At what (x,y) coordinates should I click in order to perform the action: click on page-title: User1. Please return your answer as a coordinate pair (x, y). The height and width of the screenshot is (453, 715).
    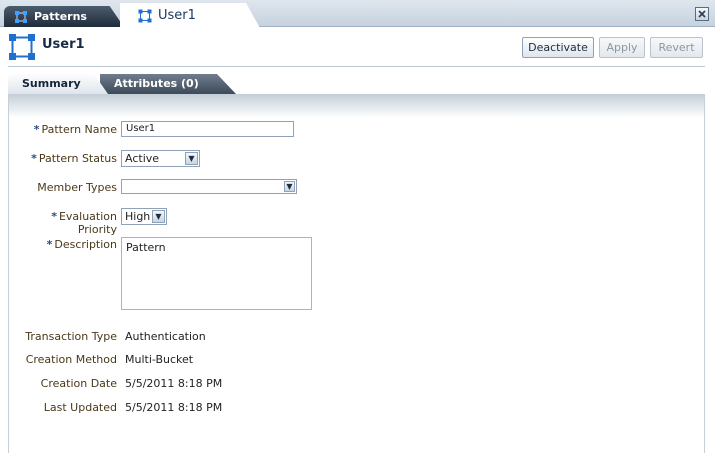
    Looking at the image, I should click on (63, 44).